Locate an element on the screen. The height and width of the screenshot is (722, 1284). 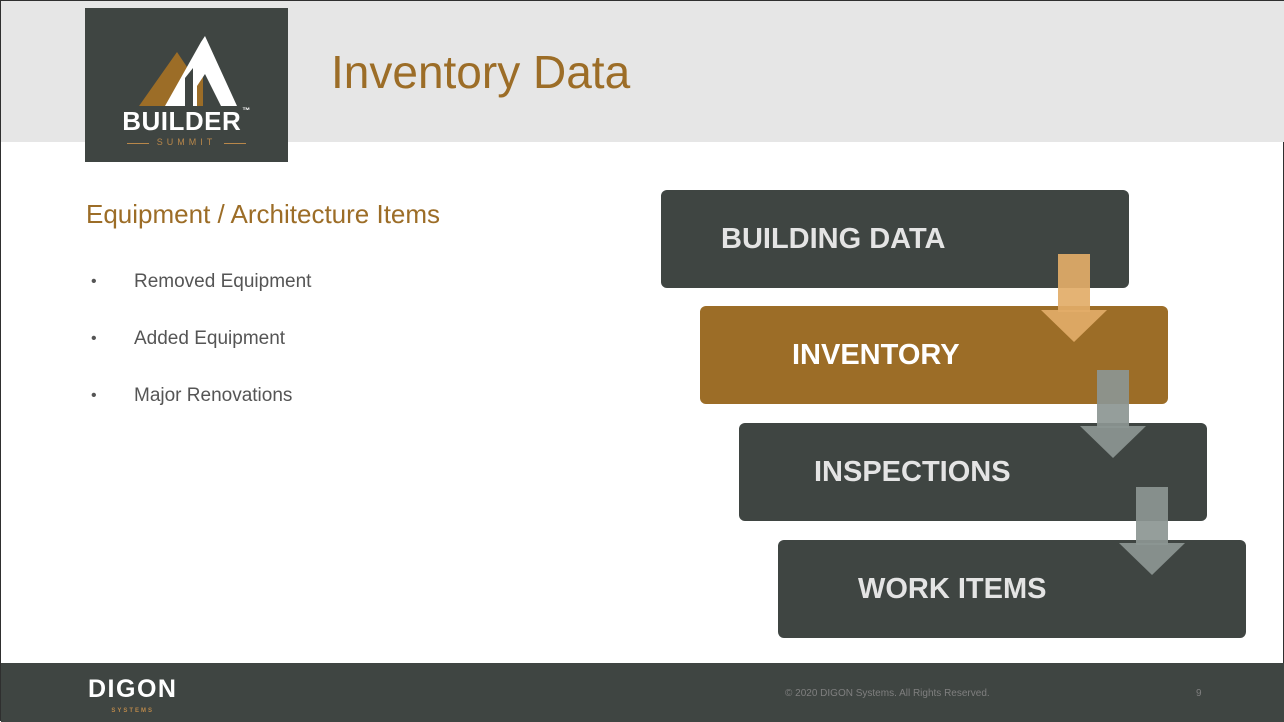
builder-summit-logo: BUILDER™ SUMMIT is located at coordinates (186, 85).